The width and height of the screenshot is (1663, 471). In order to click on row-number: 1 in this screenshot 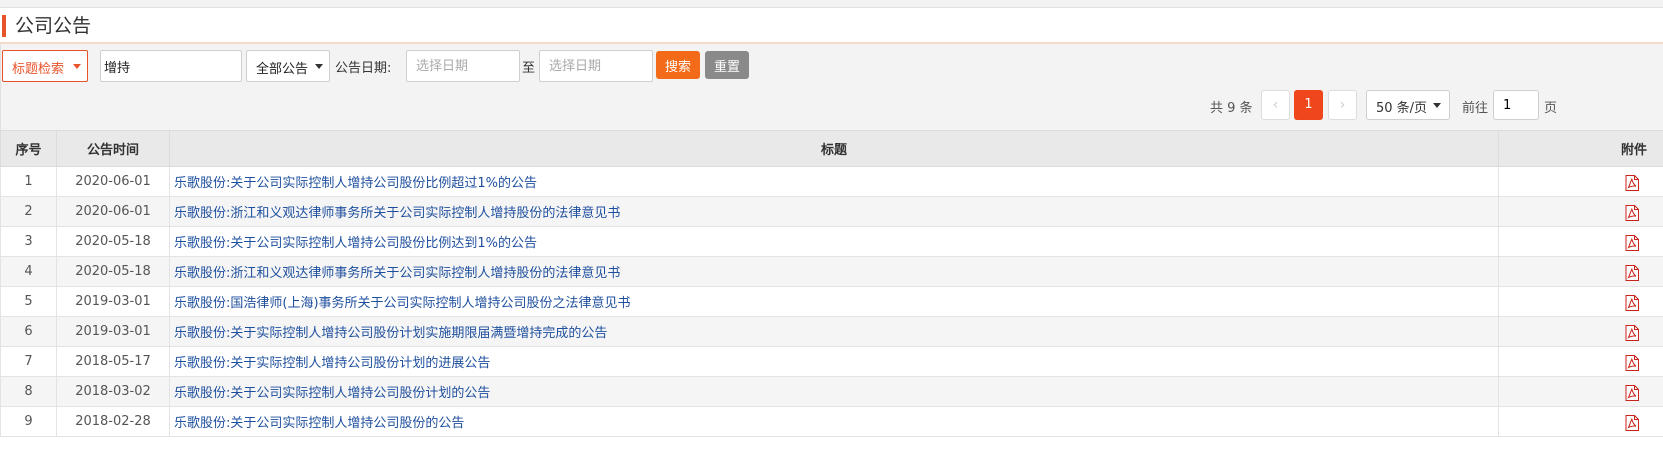, I will do `click(28, 181)`.